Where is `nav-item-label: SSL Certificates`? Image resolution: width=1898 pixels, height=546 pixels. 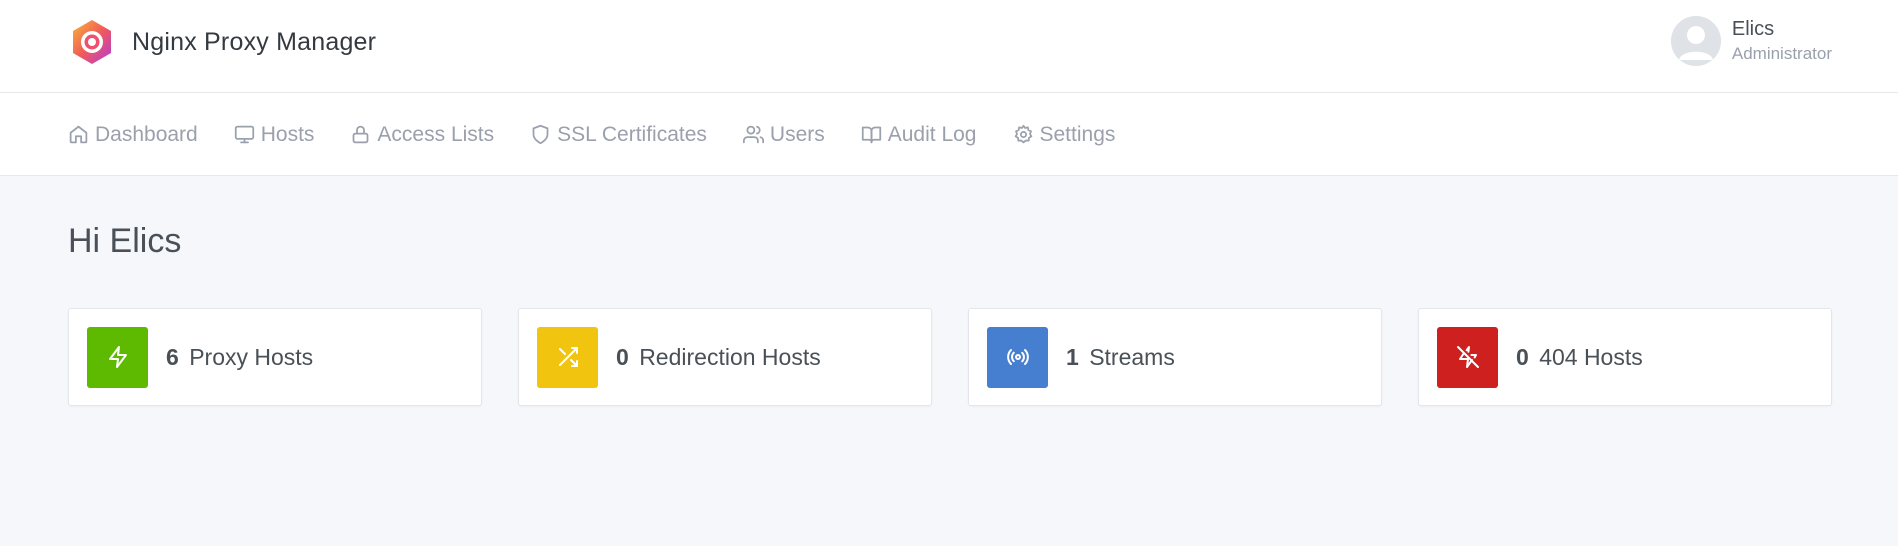 nav-item-label: SSL Certificates is located at coordinates (632, 134).